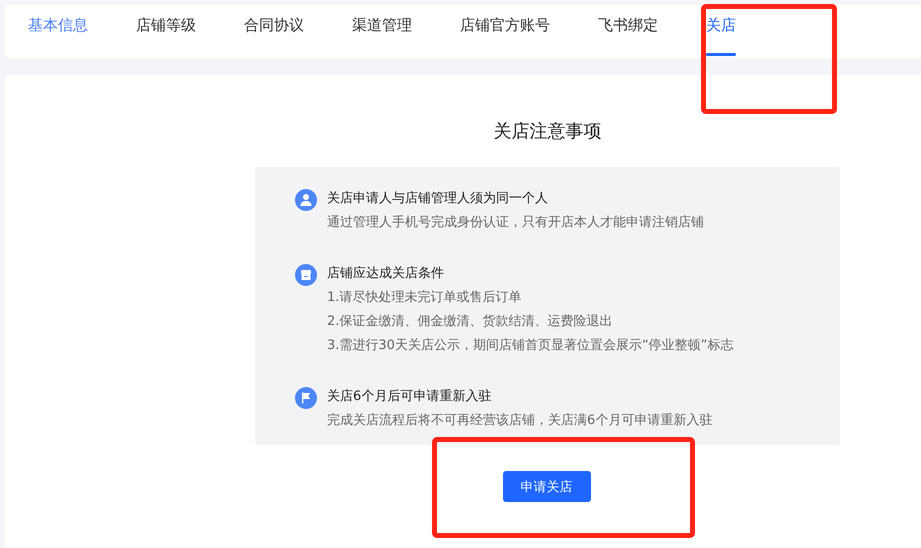  I want to click on tab: 合同协议, so click(274, 26).